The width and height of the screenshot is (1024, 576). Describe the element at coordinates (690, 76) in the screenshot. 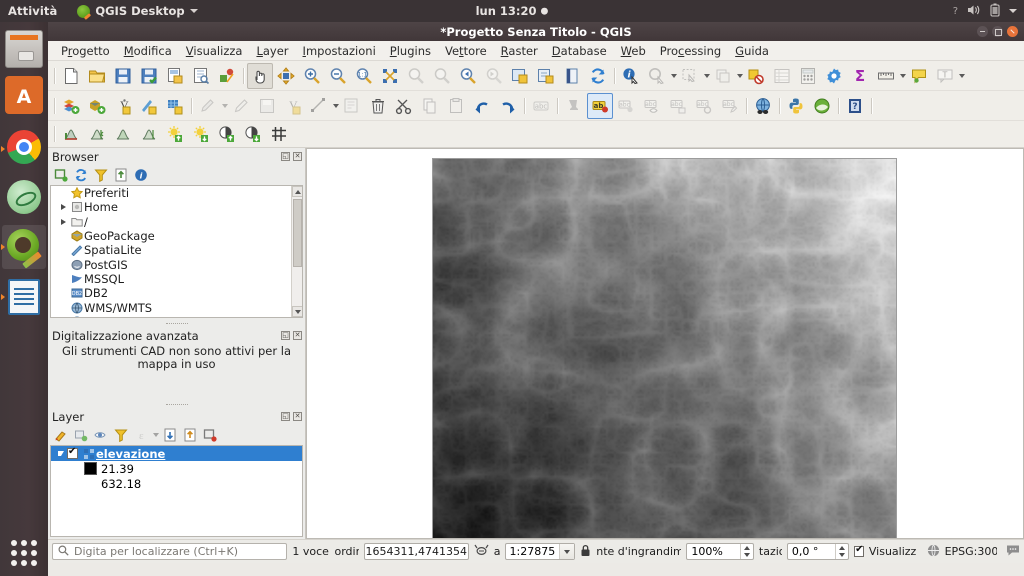

I see `select-by-rect-icon` at that location.